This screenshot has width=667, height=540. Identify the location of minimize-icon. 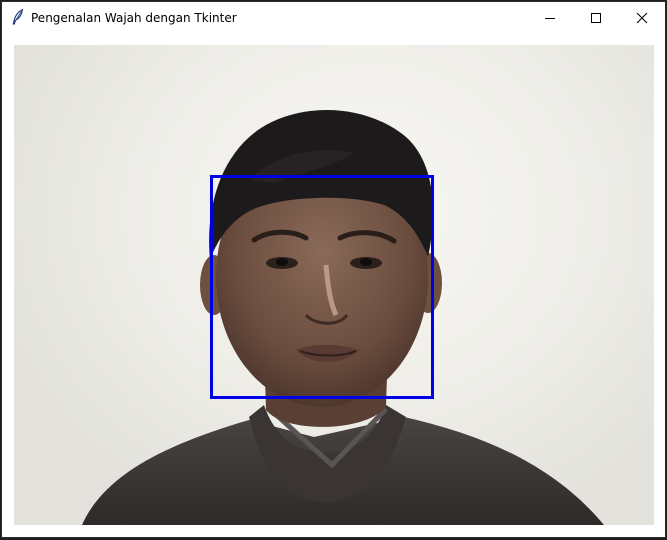
(550, 18).